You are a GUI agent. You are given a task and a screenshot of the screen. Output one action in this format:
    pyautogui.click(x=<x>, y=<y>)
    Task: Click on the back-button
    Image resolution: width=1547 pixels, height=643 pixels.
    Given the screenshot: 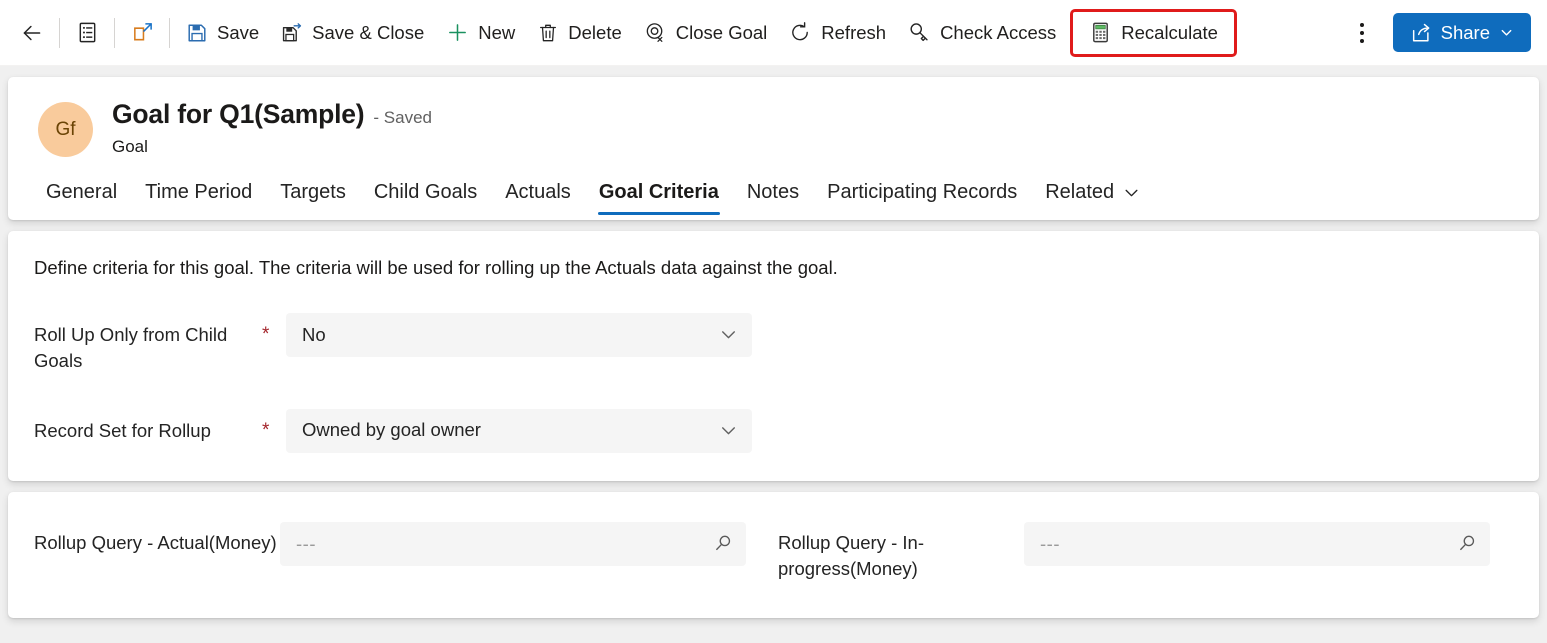 What is the action you would take?
    pyautogui.click(x=32, y=33)
    